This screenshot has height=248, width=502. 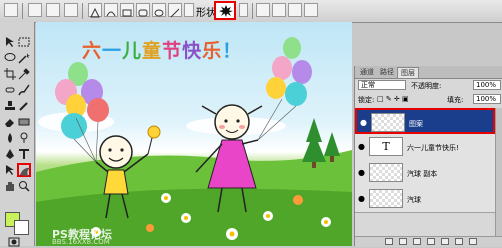 What do you see at coordinates (35, 10) in the screenshot?
I see `shape-layer-icon` at bounding box center [35, 10].